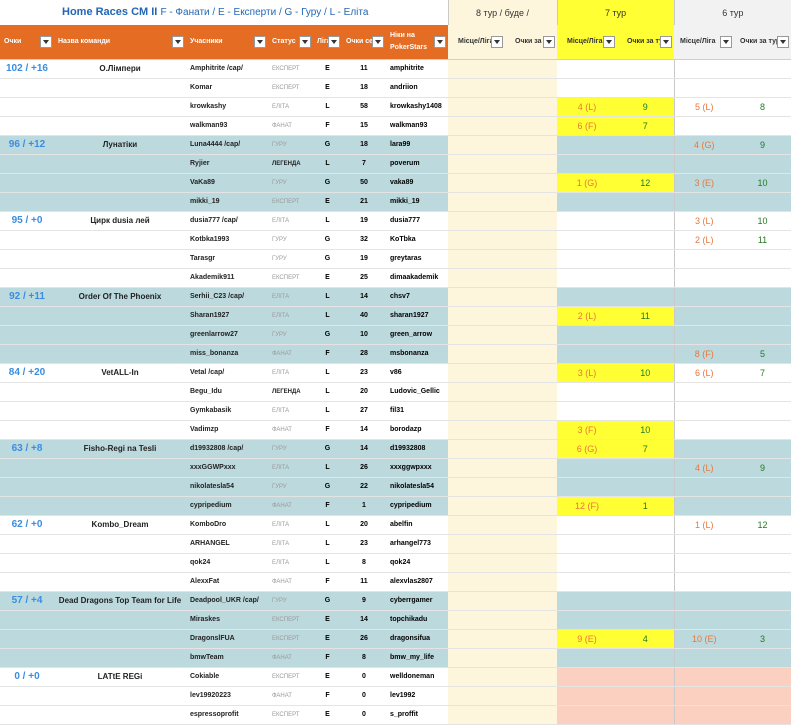 The width and height of the screenshot is (791, 725). What do you see at coordinates (364, 544) in the screenshot?
I see `season-points-cell: 23` at bounding box center [364, 544].